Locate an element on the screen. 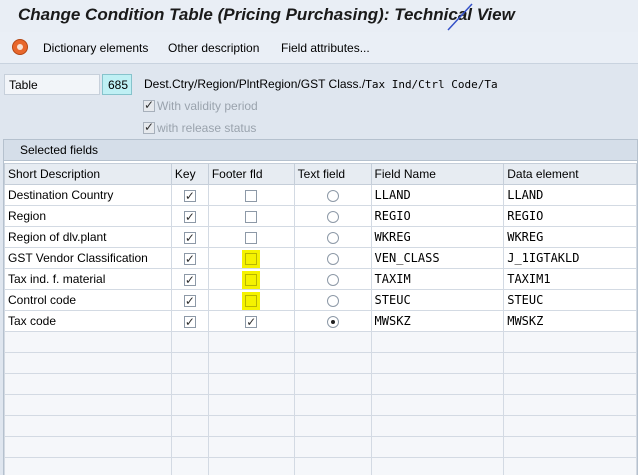 This screenshot has width=638, height=475. table-row: Region ✓ REGIO REGIO is located at coordinates (320, 216).